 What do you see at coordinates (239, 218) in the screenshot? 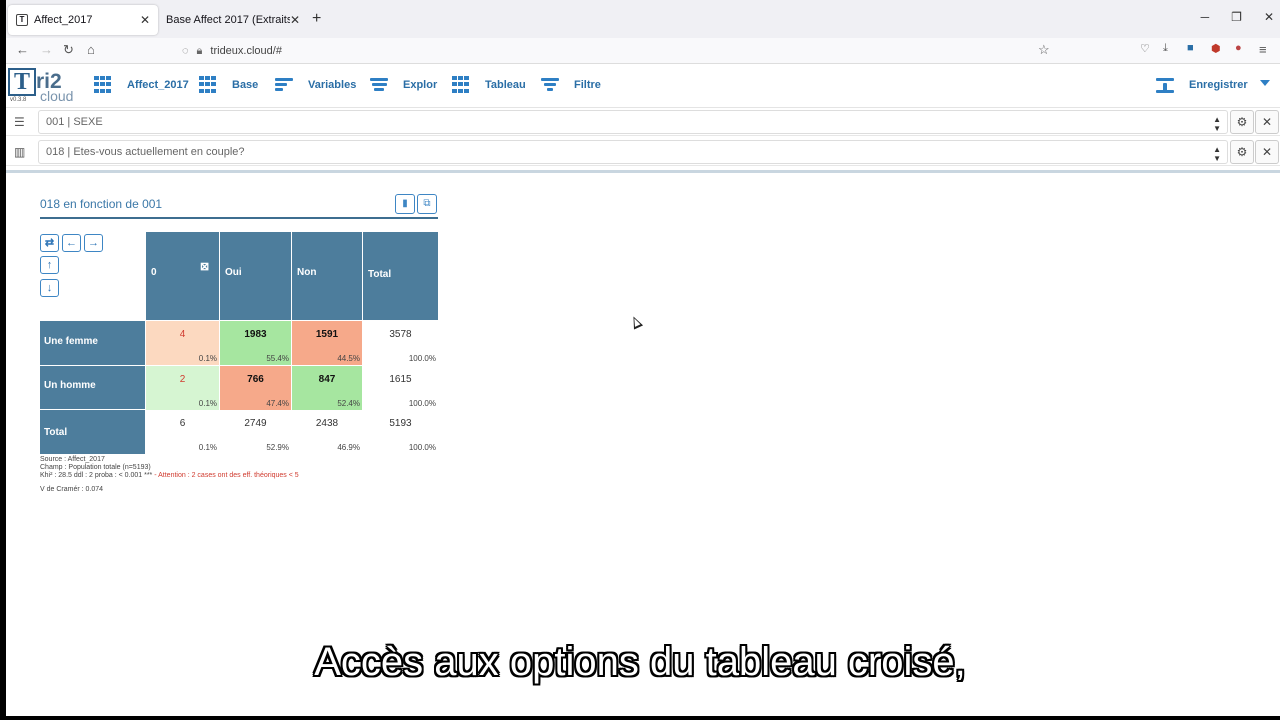
I see `title-underline` at bounding box center [239, 218].